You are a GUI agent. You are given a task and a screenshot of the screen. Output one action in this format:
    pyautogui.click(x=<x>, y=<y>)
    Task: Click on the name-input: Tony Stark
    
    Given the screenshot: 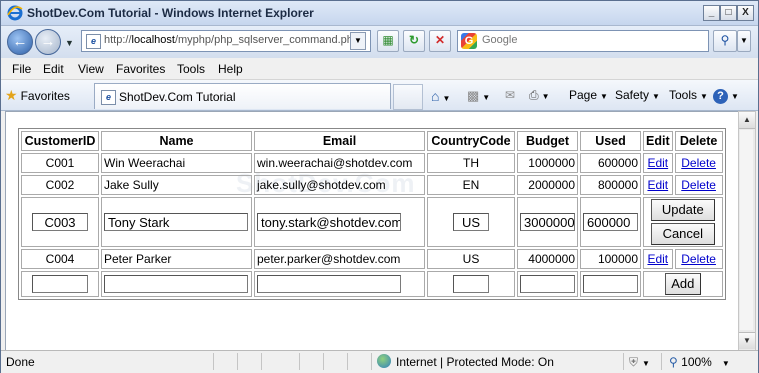 What is the action you would take?
    pyautogui.click(x=176, y=222)
    